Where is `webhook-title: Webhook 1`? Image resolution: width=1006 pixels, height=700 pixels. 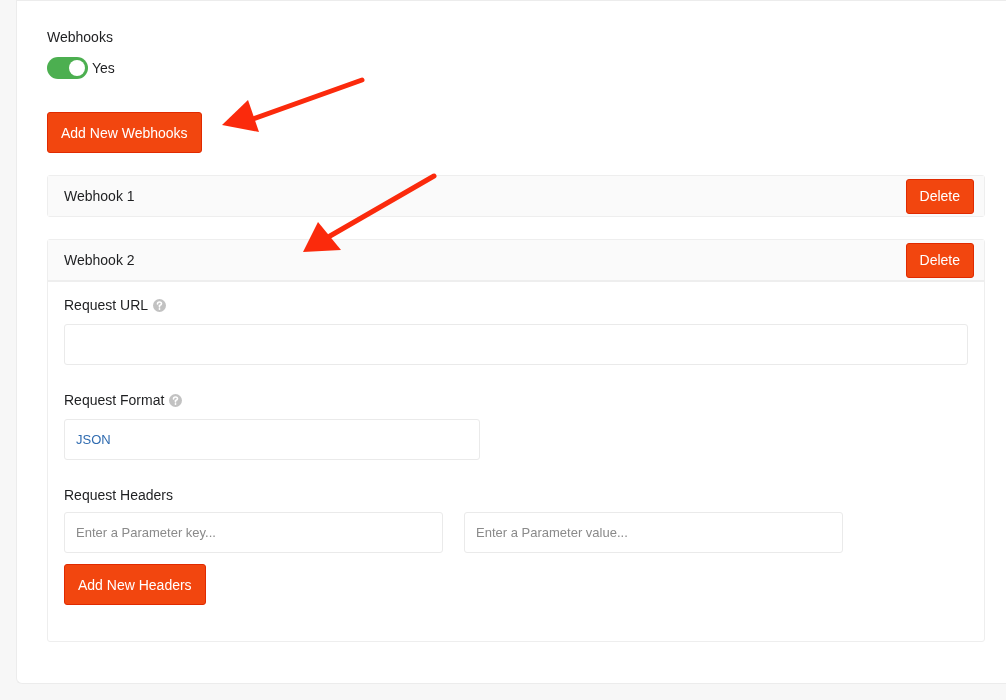 webhook-title: Webhook 1 is located at coordinates (99, 196).